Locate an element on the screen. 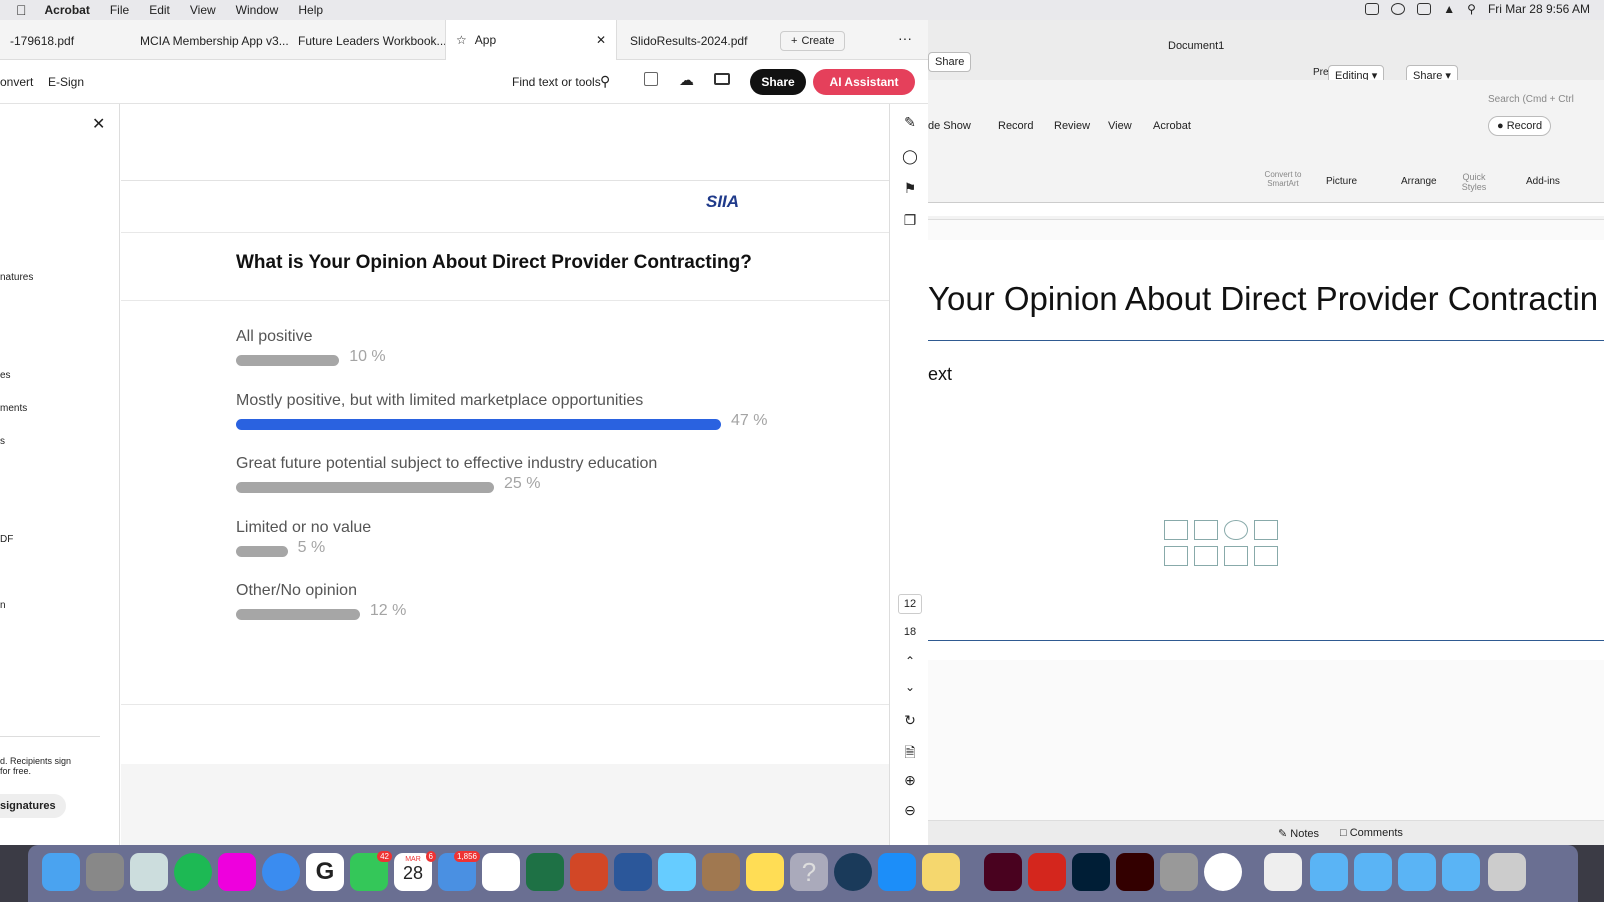 The width and height of the screenshot is (1604, 902). edit-pdf-icon: ✎ is located at coordinates (910, 122).